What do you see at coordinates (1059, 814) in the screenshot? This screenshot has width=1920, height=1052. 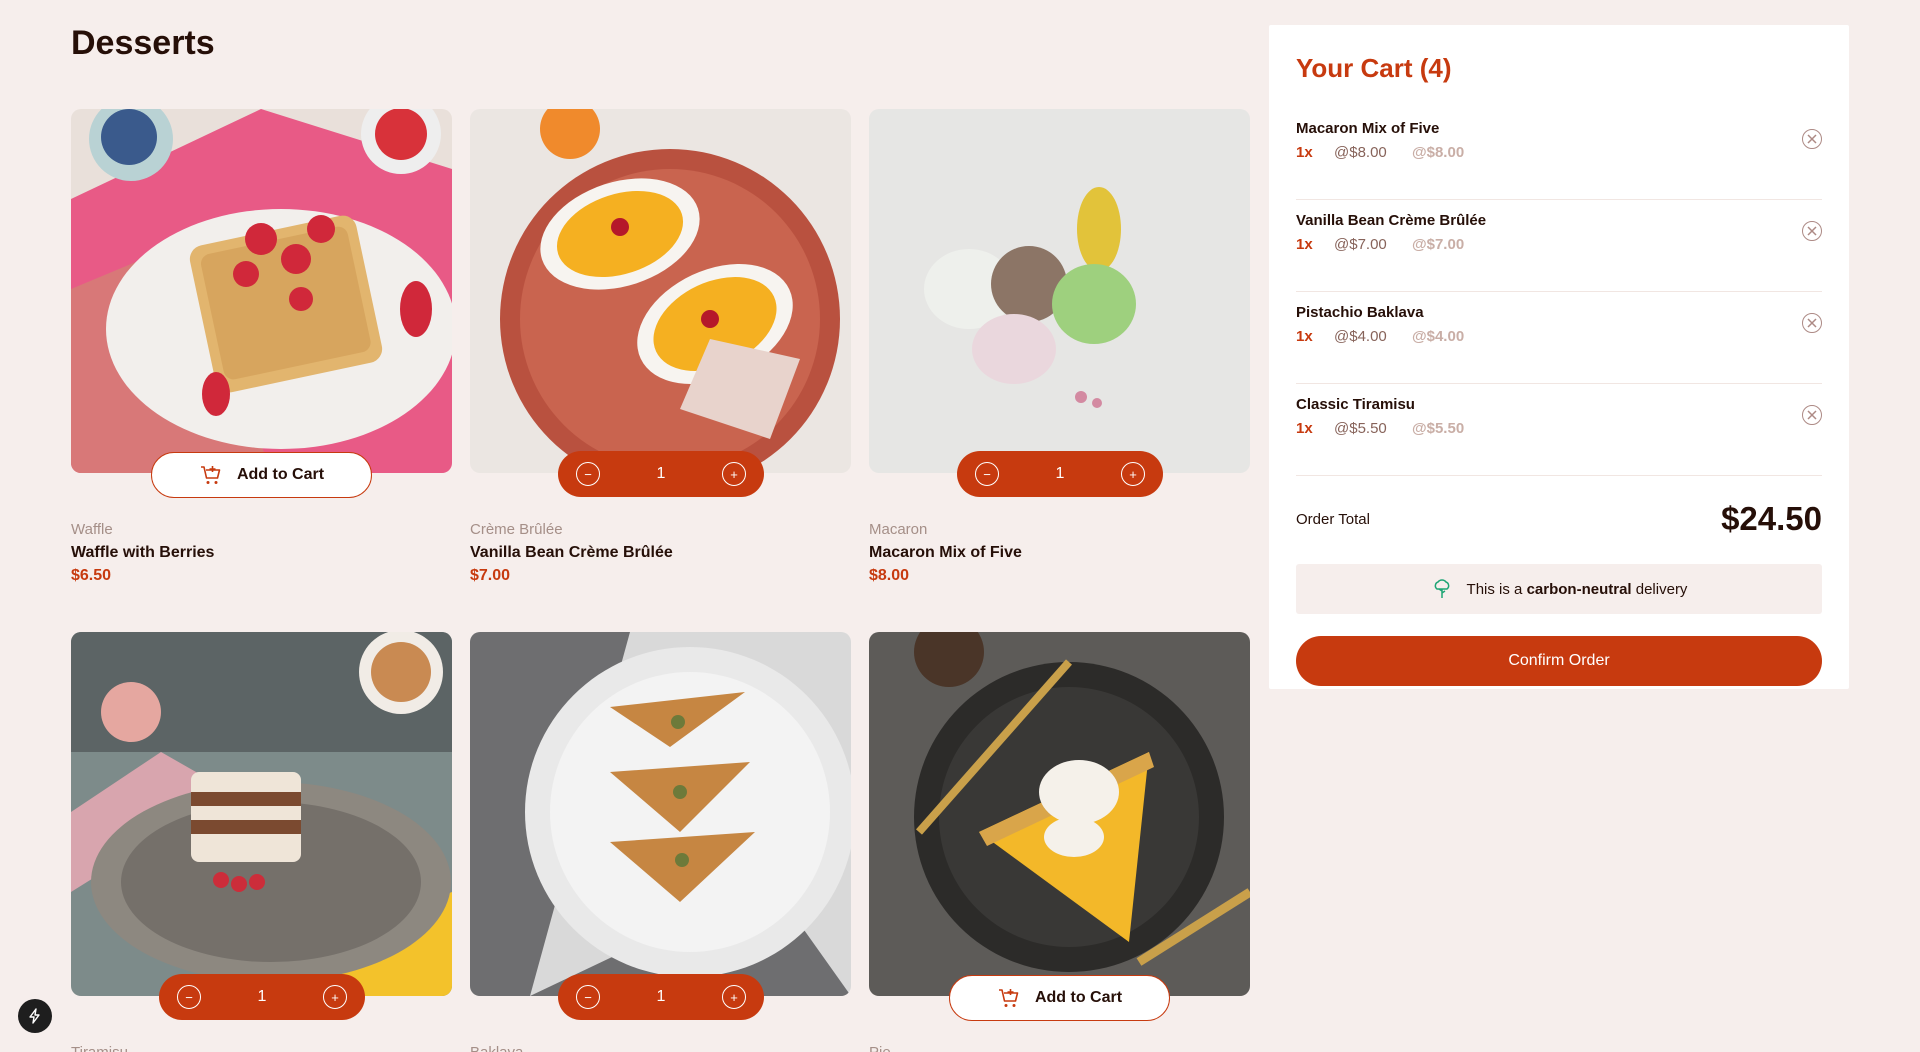 I see `product-image-pie` at bounding box center [1059, 814].